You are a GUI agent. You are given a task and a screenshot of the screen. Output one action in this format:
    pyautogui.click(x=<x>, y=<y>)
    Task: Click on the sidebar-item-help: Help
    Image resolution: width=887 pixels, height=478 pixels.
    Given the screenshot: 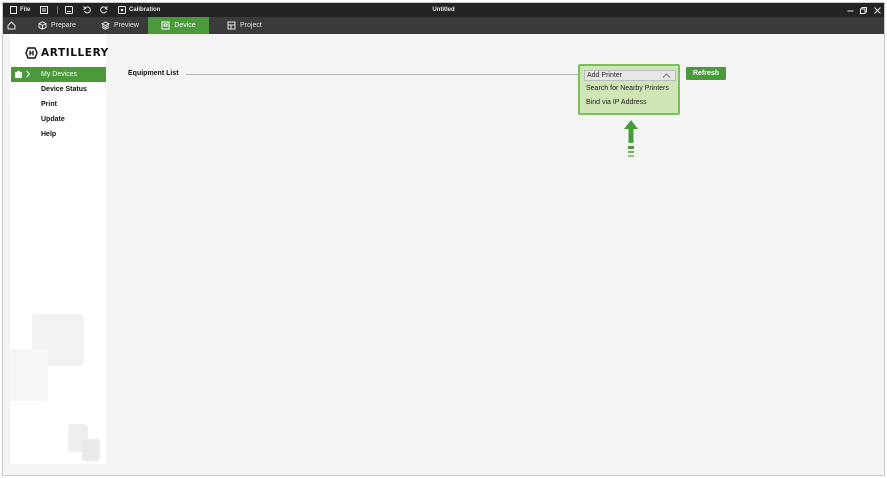 What is the action you would take?
    pyautogui.click(x=48, y=134)
    